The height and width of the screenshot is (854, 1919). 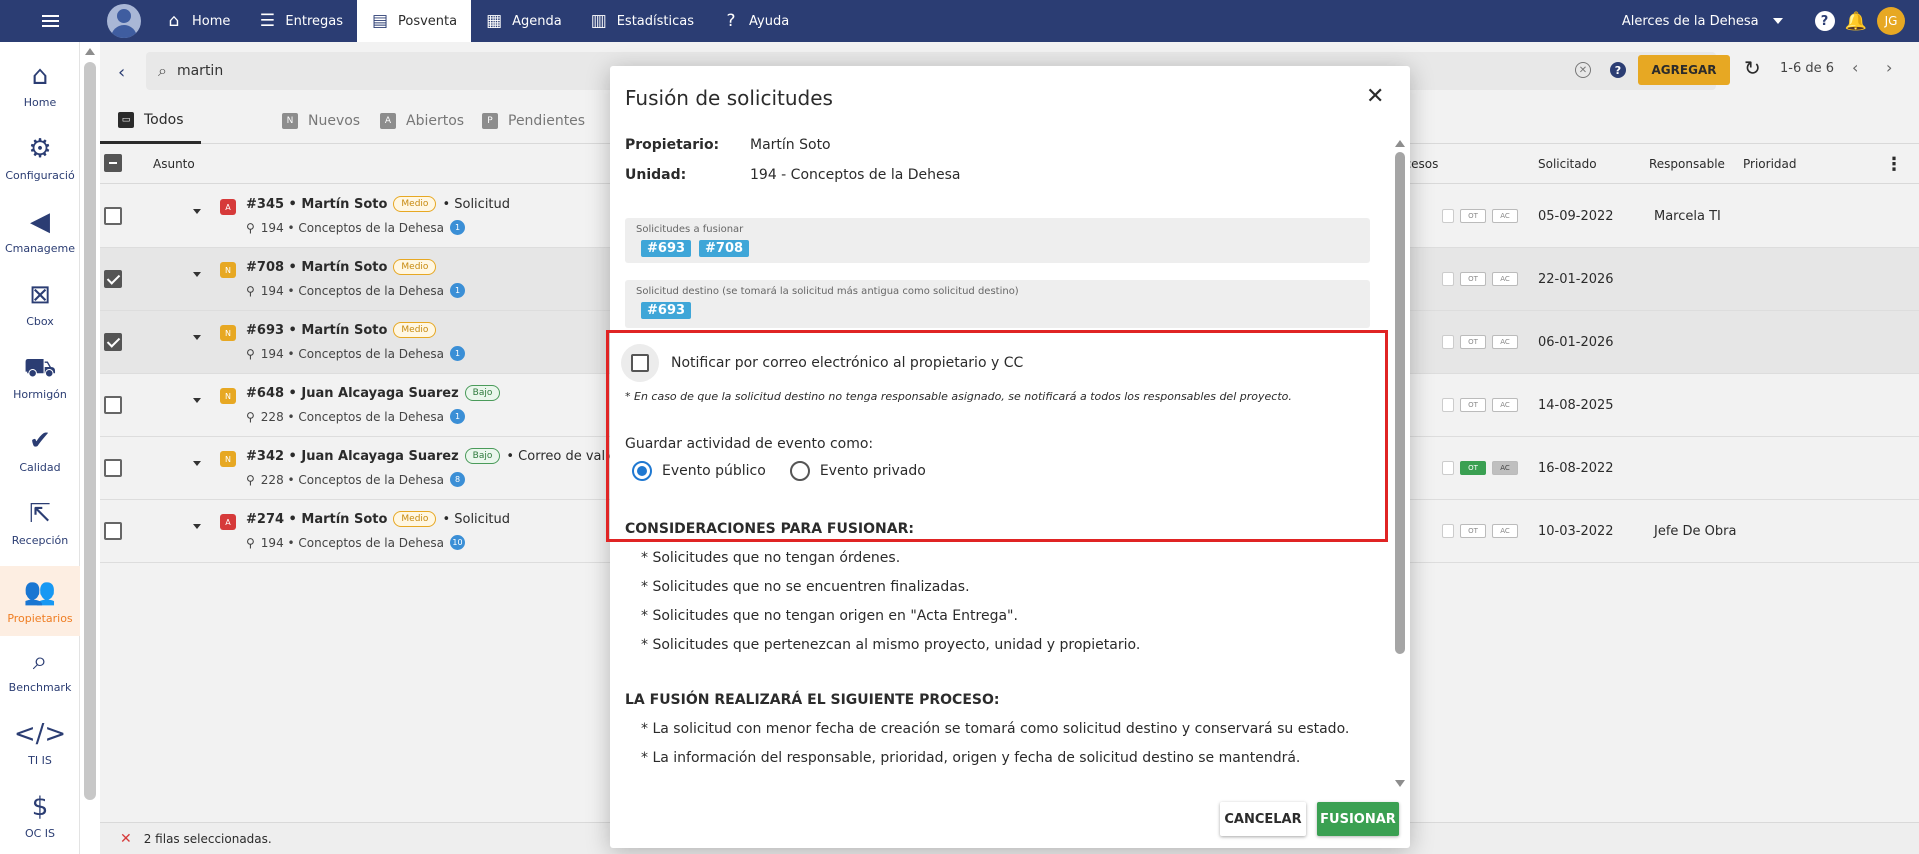 What do you see at coordinates (414, 21) in the screenshot?
I see `nav-posventa: ▤ Posventa` at bounding box center [414, 21].